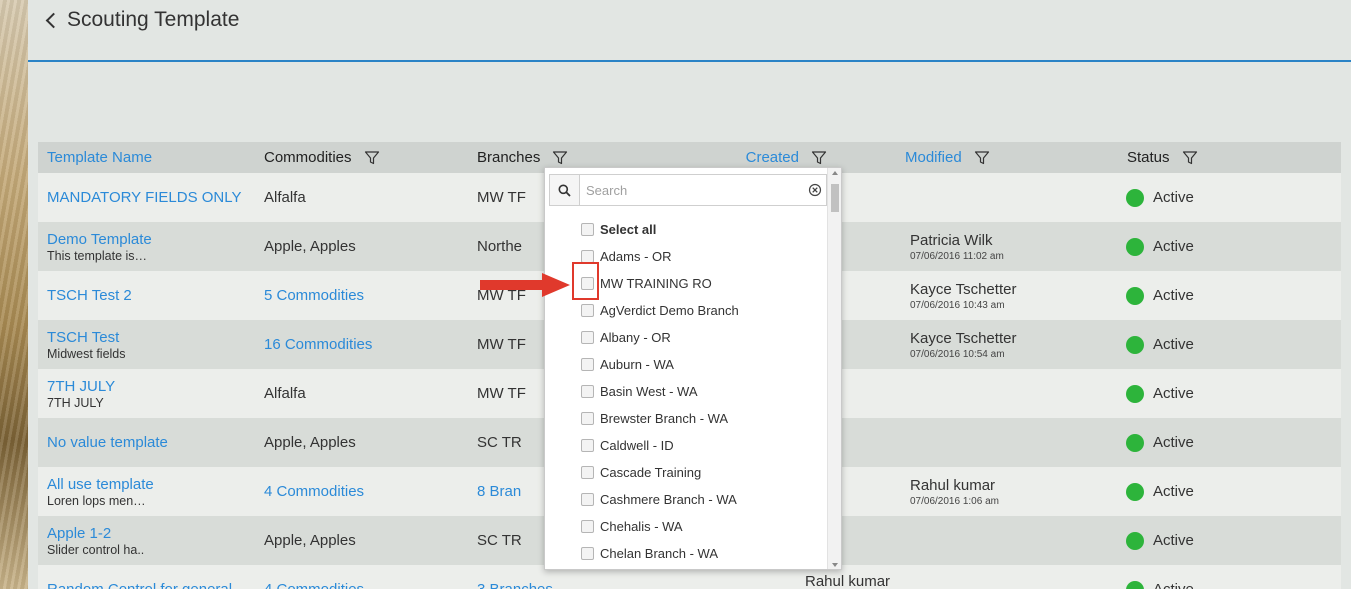 This screenshot has height=589, width=1351. Describe the element at coordinates (525, 285) in the screenshot. I see `annotation-arrow-icon` at that location.